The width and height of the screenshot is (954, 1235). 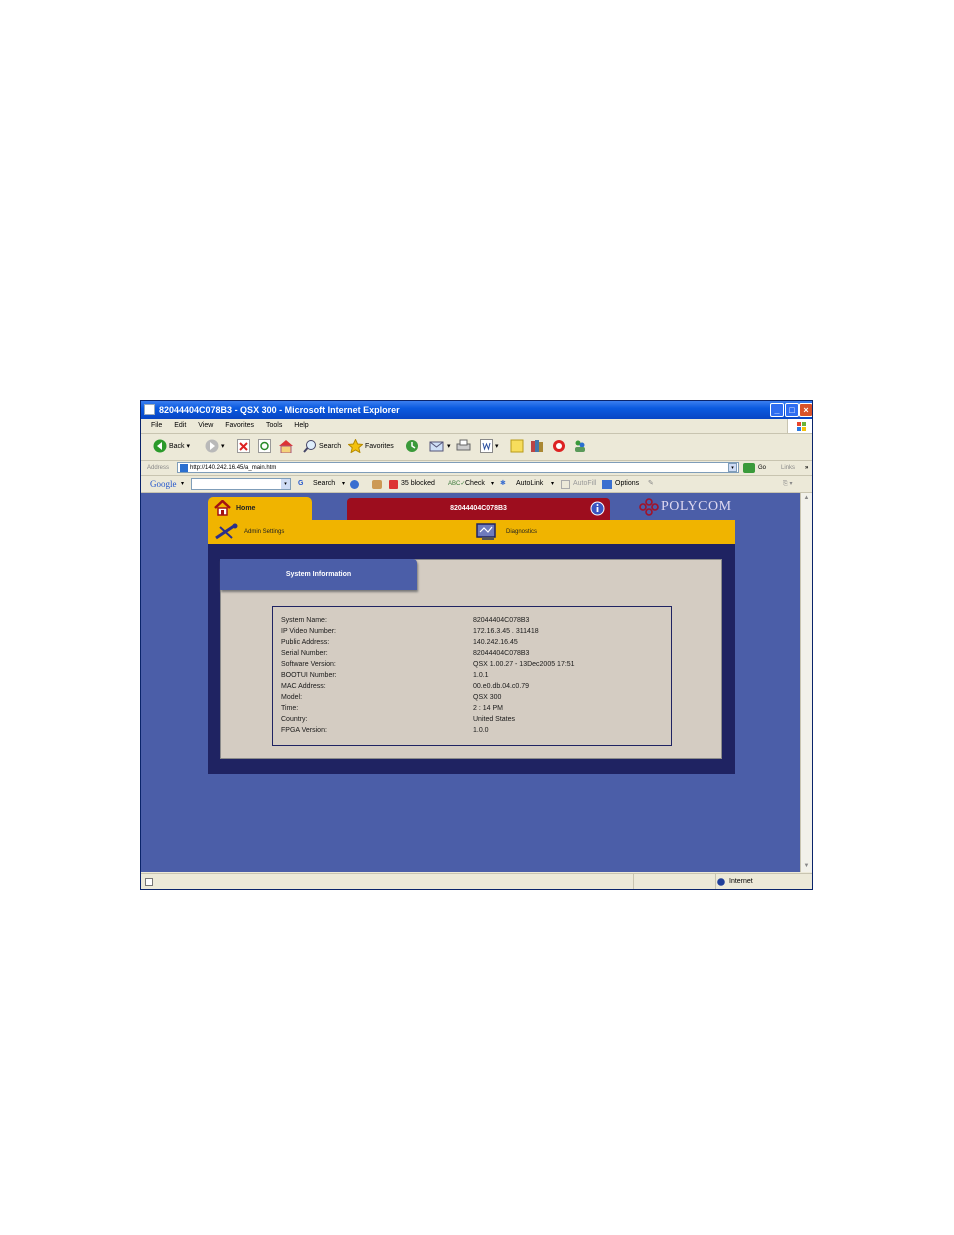 I want to click on info-value: 00.e0.db.04.c0.79, so click(x=501, y=686).